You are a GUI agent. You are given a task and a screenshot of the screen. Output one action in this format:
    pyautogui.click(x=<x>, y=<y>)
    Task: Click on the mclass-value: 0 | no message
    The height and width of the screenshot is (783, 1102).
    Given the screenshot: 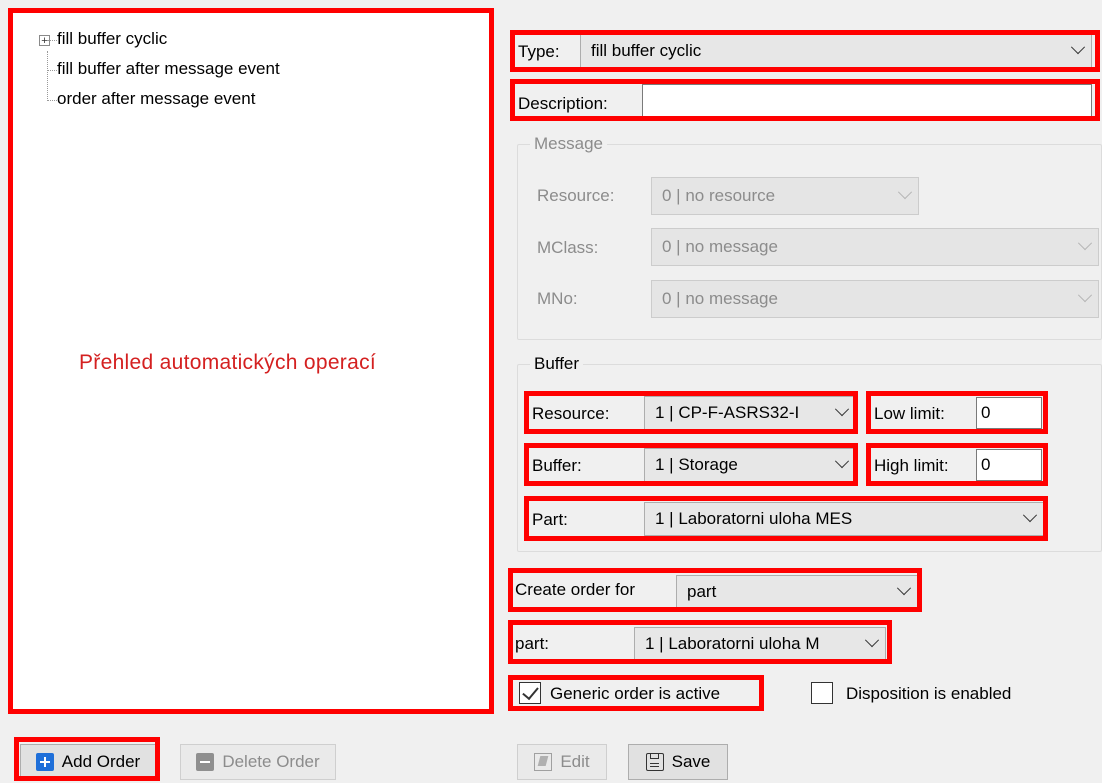 What is the action you would take?
    pyautogui.click(x=720, y=246)
    